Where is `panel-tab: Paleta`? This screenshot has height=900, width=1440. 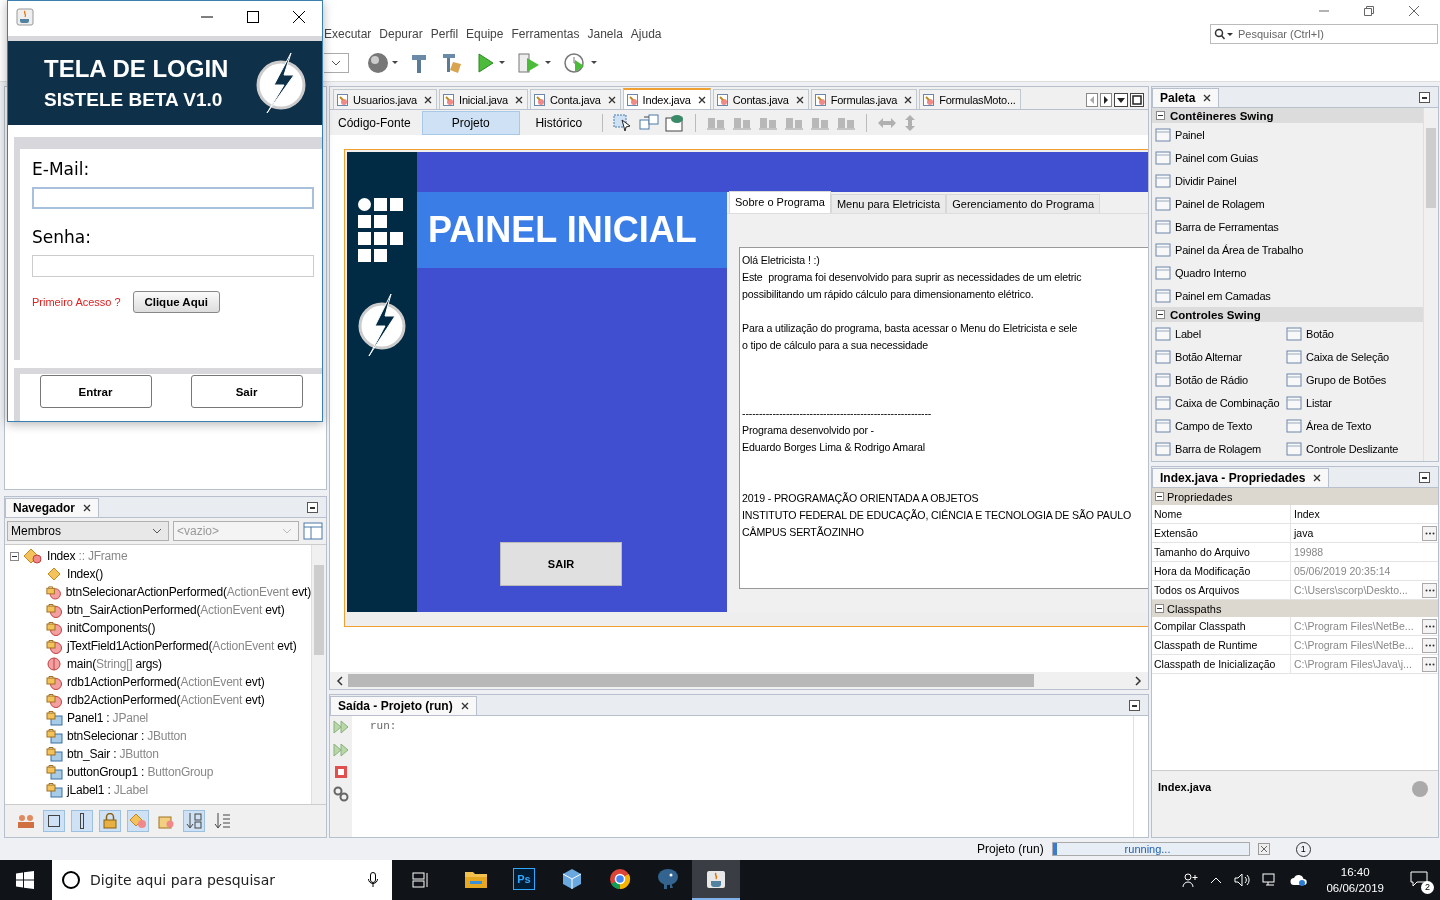 panel-tab: Paleta is located at coordinates (1186, 97).